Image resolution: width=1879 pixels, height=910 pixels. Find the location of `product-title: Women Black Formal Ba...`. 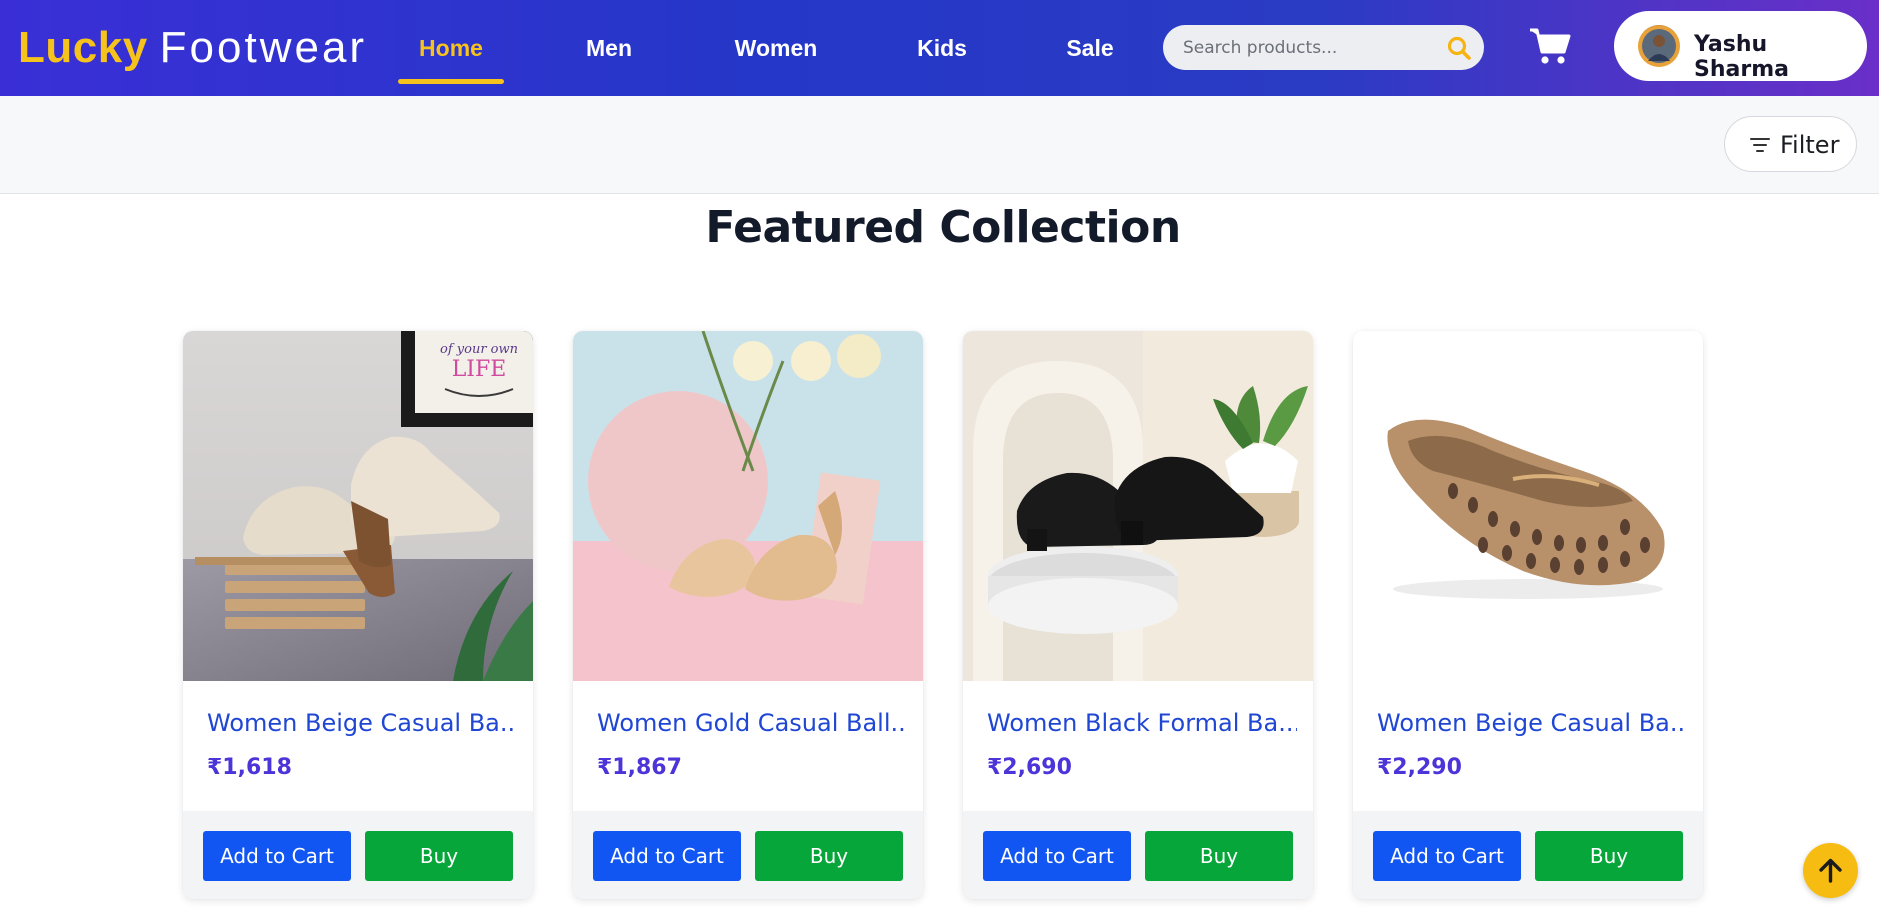

product-title: Women Black Formal Ba... is located at coordinates (1142, 723).